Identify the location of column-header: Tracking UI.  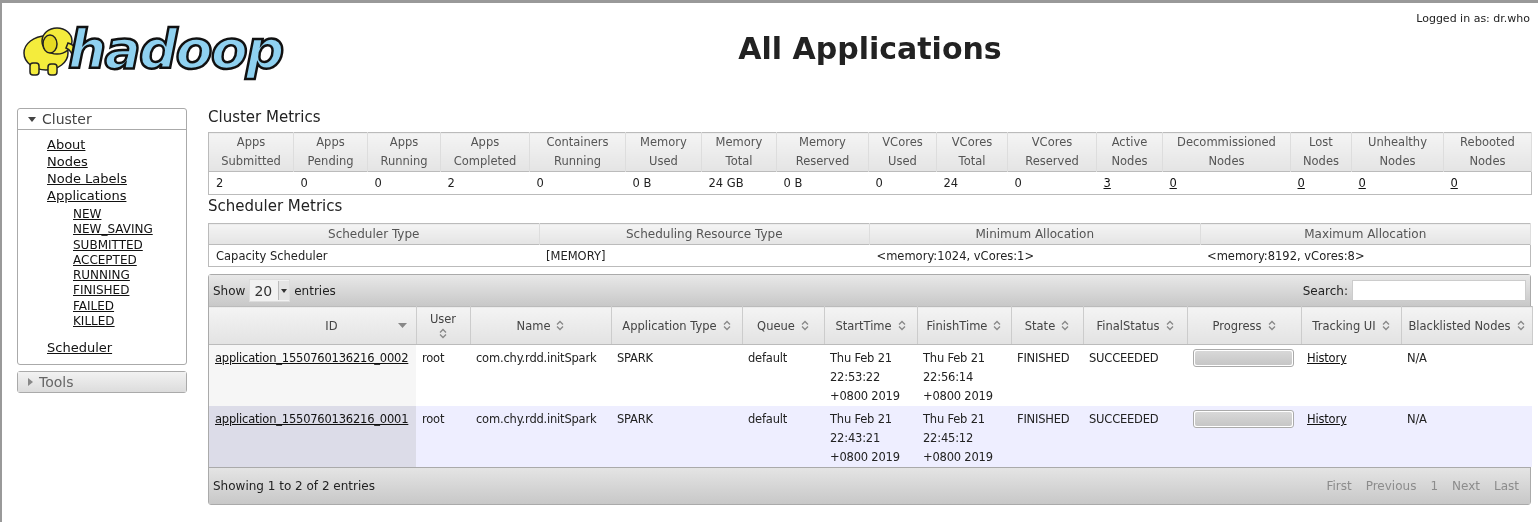
(1344, 325).